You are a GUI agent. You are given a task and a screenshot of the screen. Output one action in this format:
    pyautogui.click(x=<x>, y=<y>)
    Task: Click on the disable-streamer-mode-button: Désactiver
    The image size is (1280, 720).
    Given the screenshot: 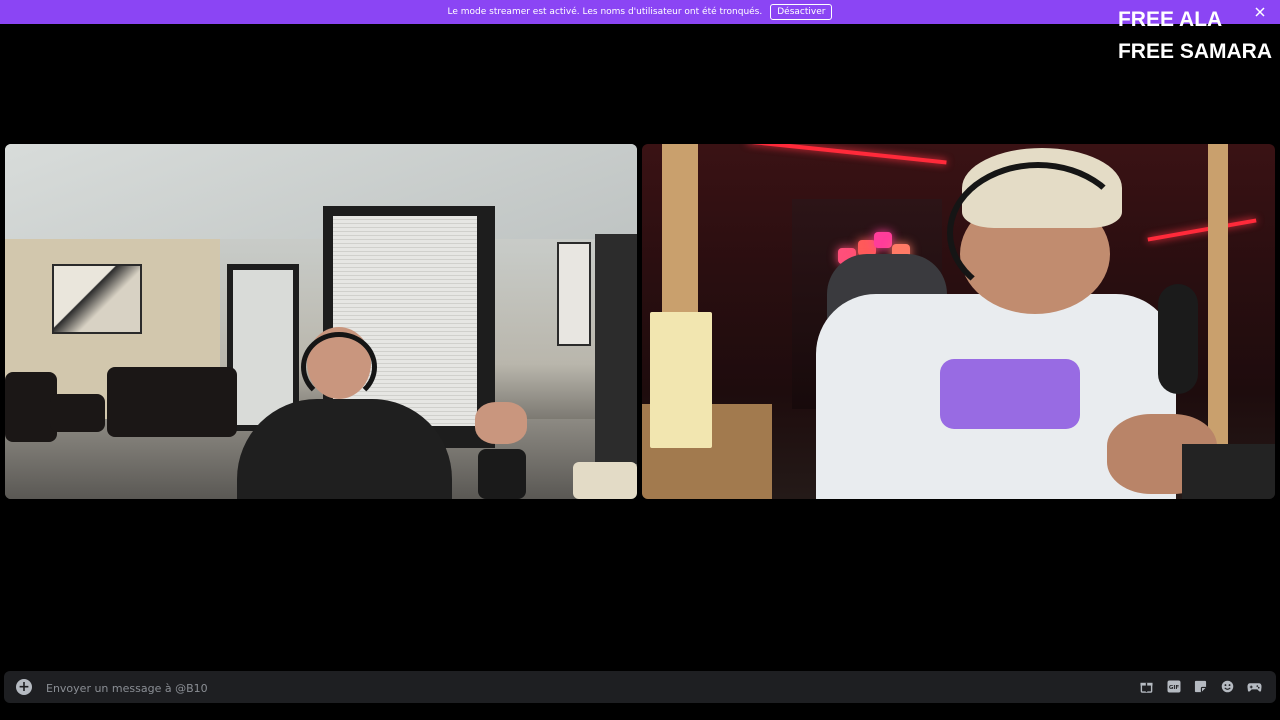 What is the action you would take?
    pyautogui.click(x=801, y=12)
    